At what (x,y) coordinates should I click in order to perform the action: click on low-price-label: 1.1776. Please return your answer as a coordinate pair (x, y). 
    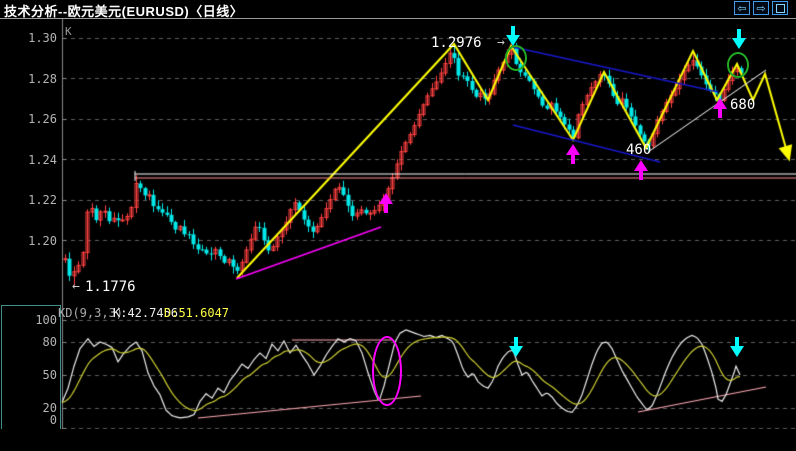
    Looking at the image, I should click on (110, 287).